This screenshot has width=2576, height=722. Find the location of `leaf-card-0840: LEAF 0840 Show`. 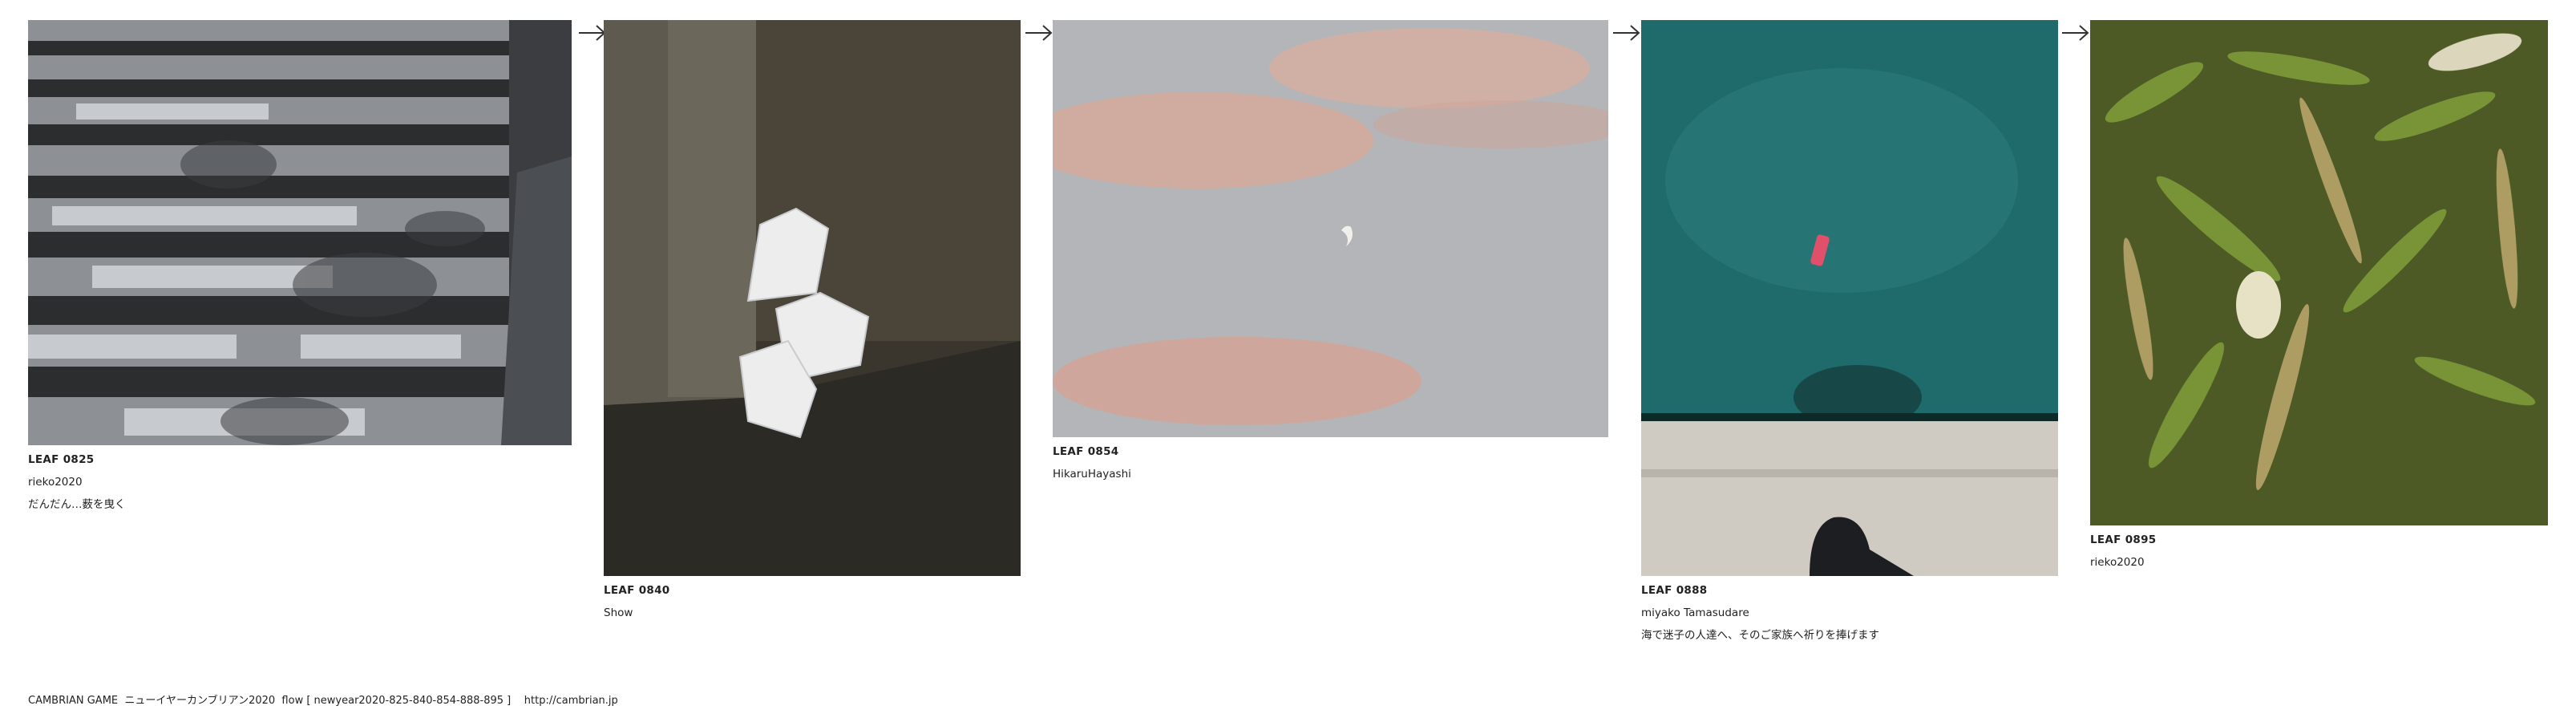

leaf-card-0840: LEAF 0840 Show is located at coordinates (812, 322).